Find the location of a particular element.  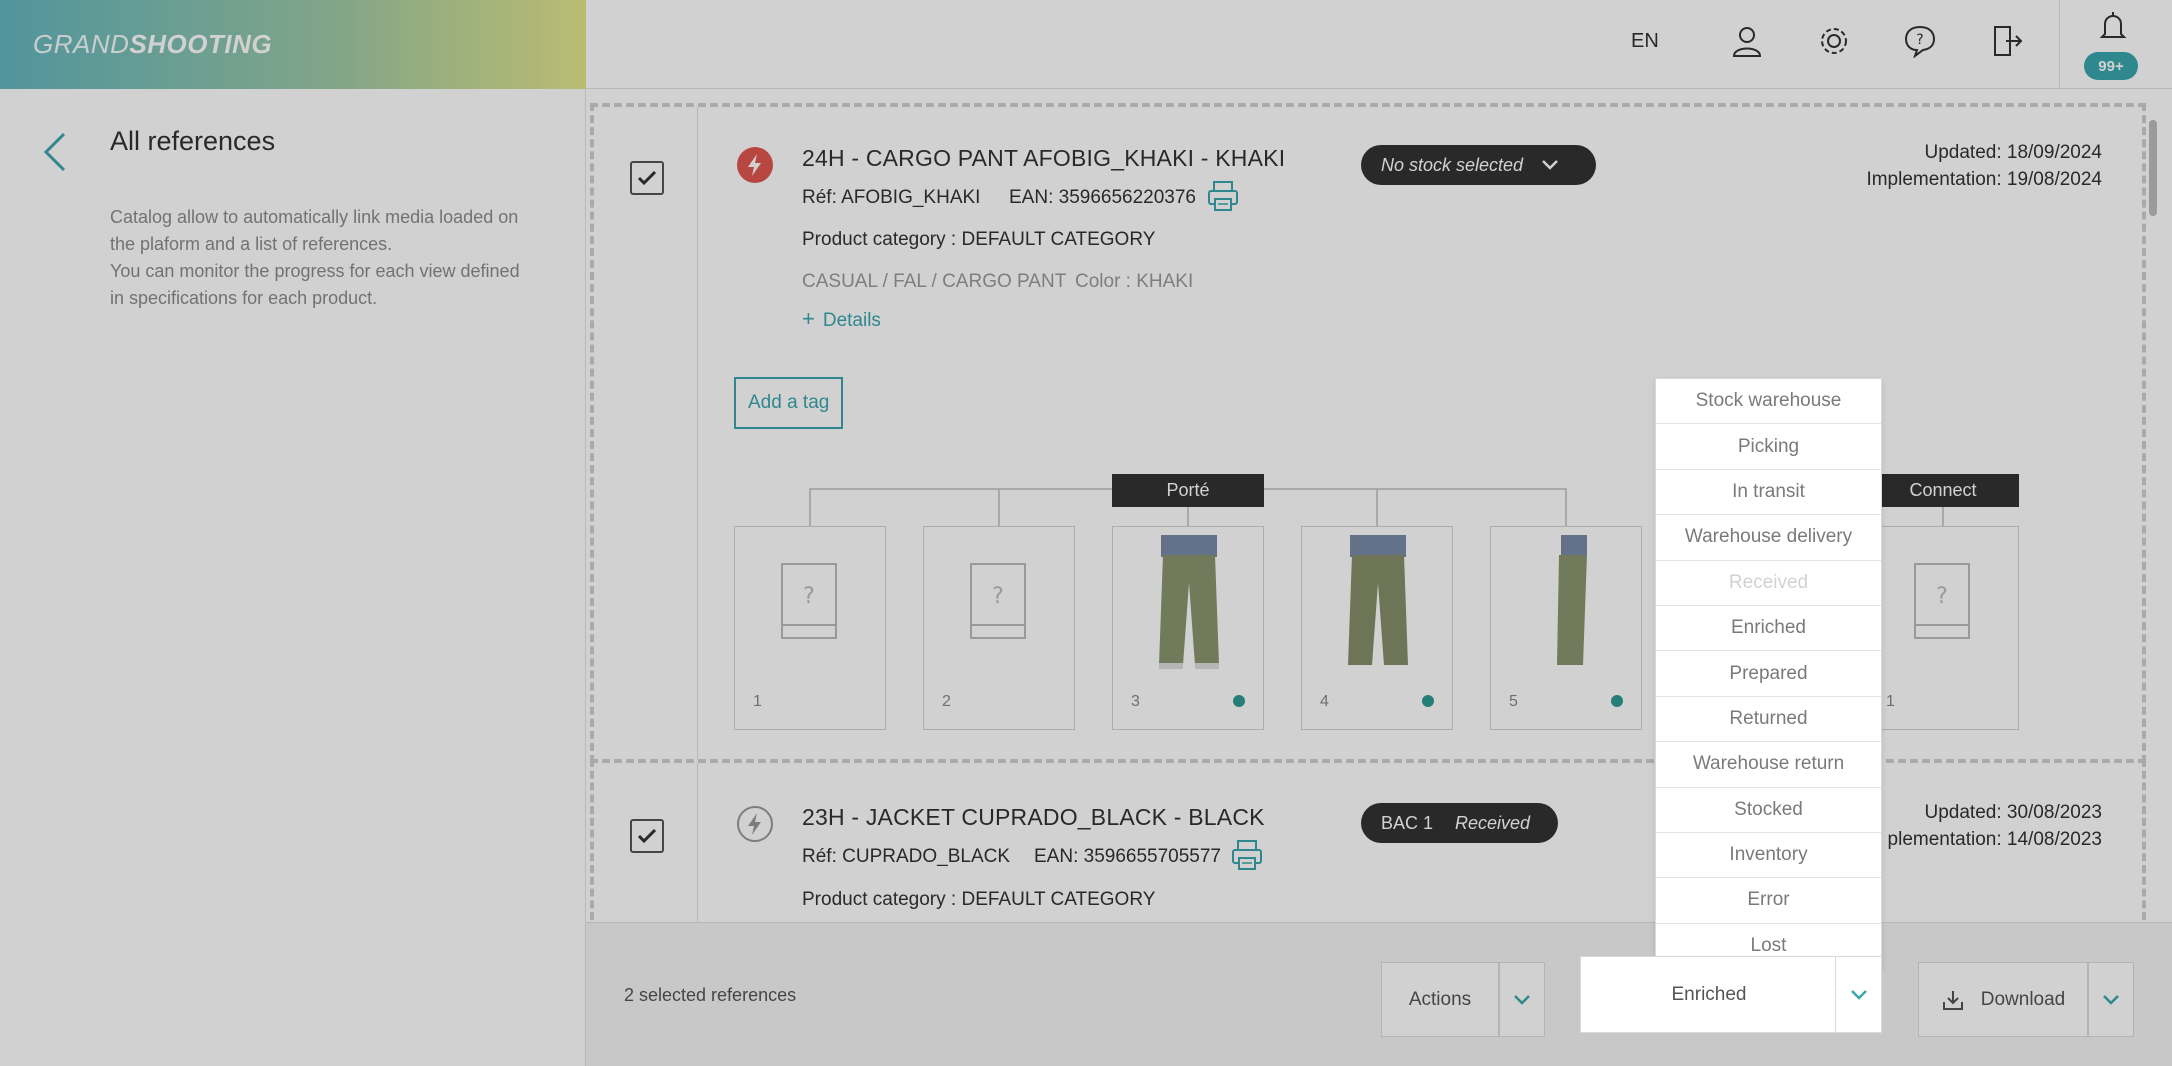

scrollbar is located at coordinates (2153, 168).